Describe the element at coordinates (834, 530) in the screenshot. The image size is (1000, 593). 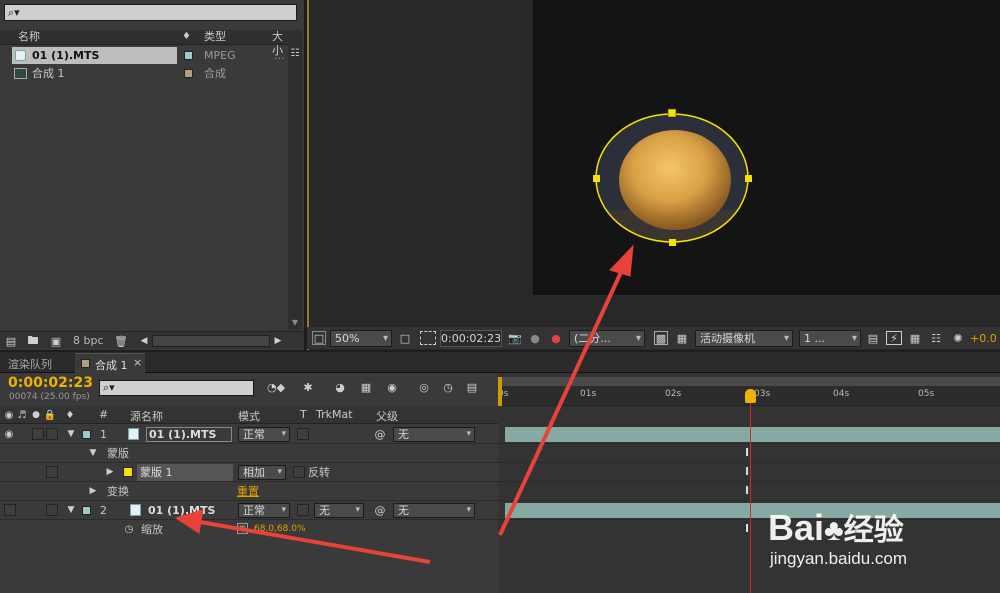
I see `paw-icon: ♣` at that location.